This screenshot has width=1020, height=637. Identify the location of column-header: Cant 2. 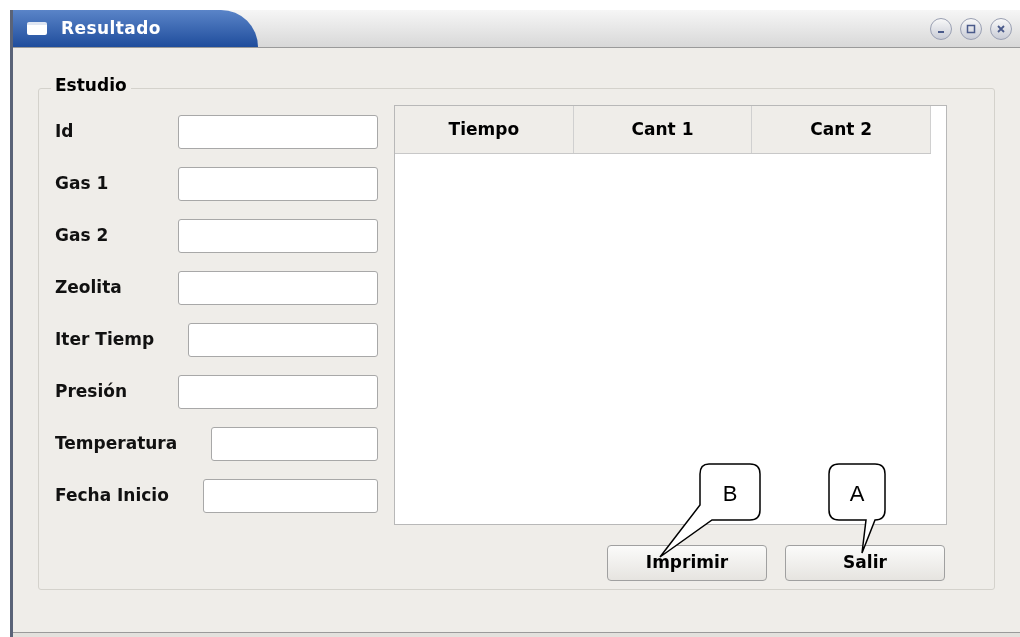
(841, 129).